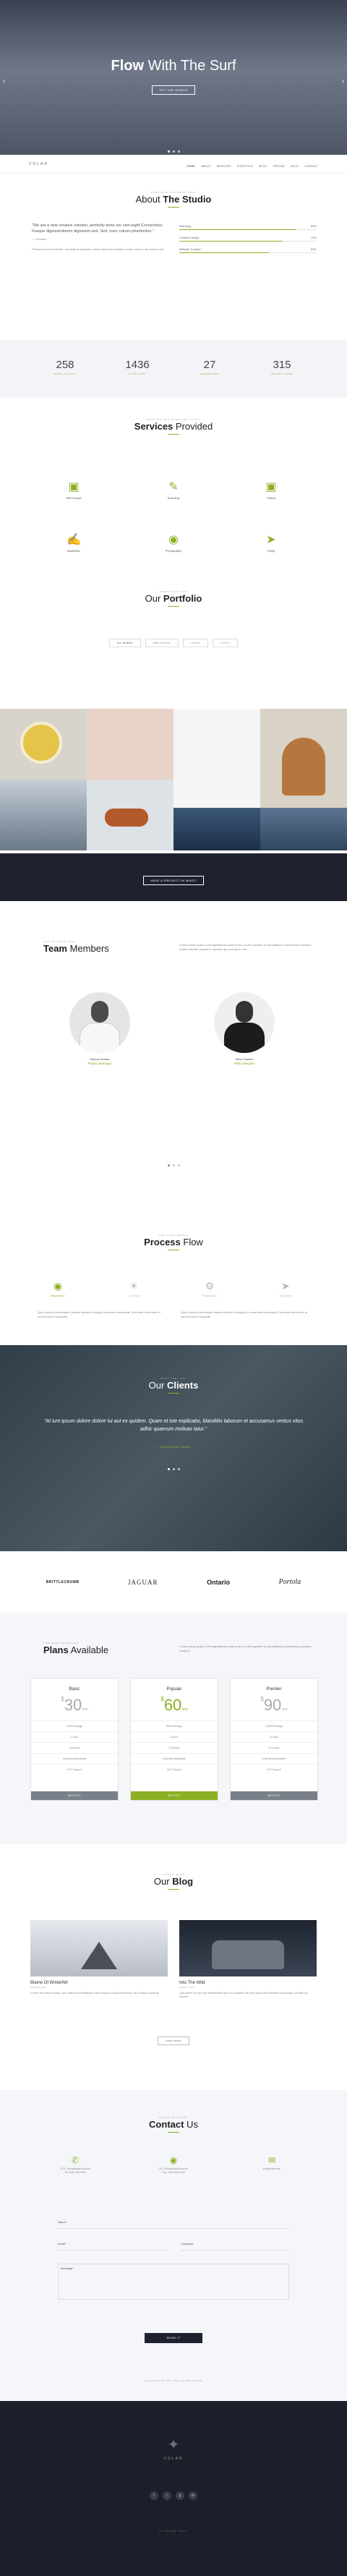  What do you see at coordinates (124, 643) in the screenshot?
I see `filter-all: ALL WORKS` at bounding box center [124, 643].